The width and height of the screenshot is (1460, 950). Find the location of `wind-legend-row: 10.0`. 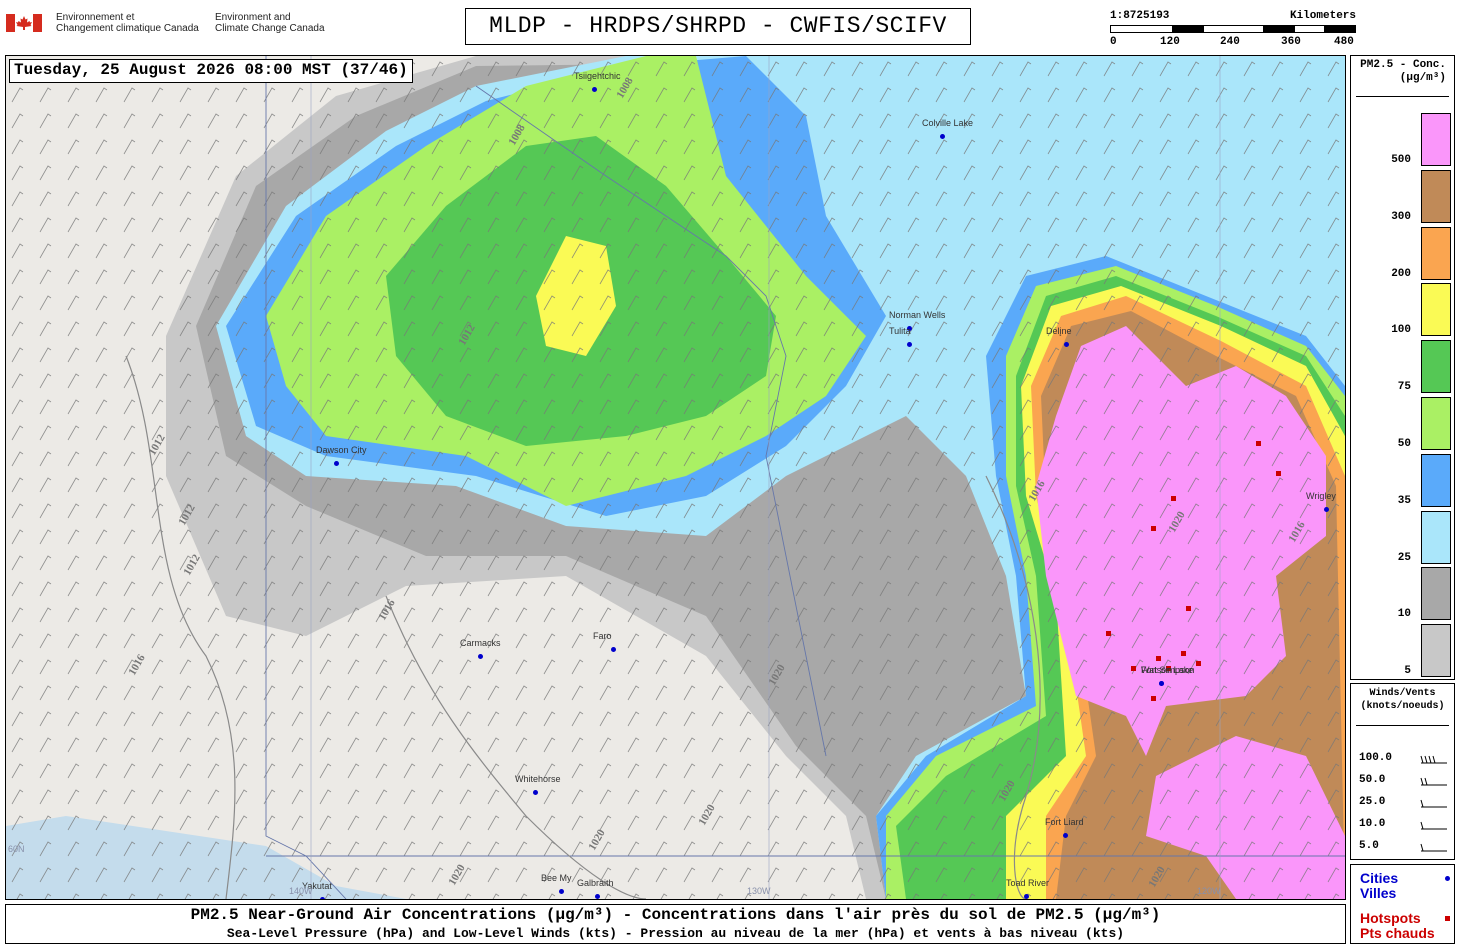

wind-legend-row: 10.0 is located at coordinates (1406, 828).